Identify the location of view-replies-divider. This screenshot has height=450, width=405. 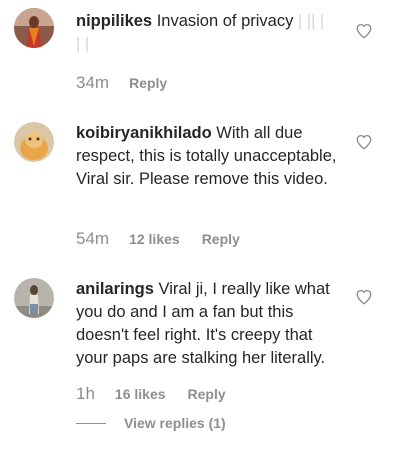
(91, 423).